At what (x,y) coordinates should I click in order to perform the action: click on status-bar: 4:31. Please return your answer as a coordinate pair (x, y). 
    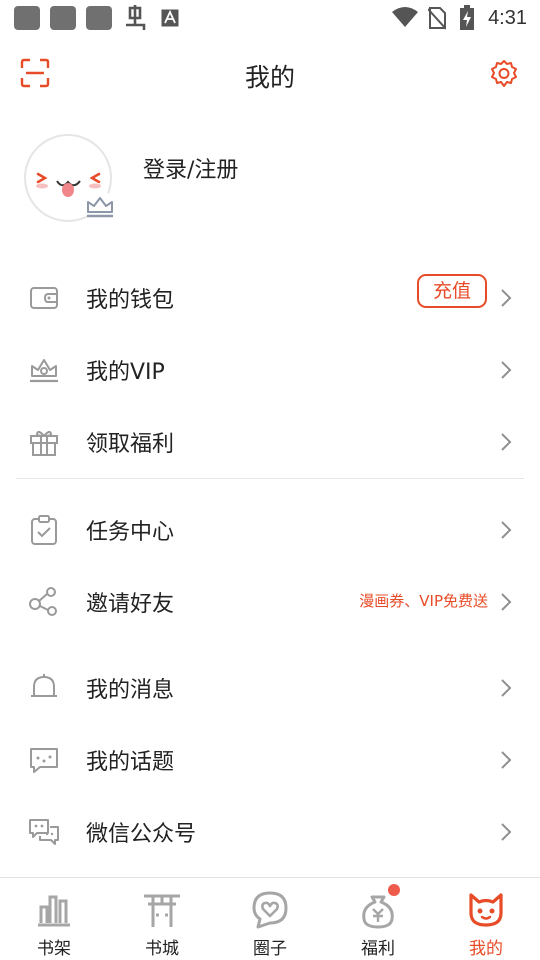
    Looking at the image, I should click on (270, 18).